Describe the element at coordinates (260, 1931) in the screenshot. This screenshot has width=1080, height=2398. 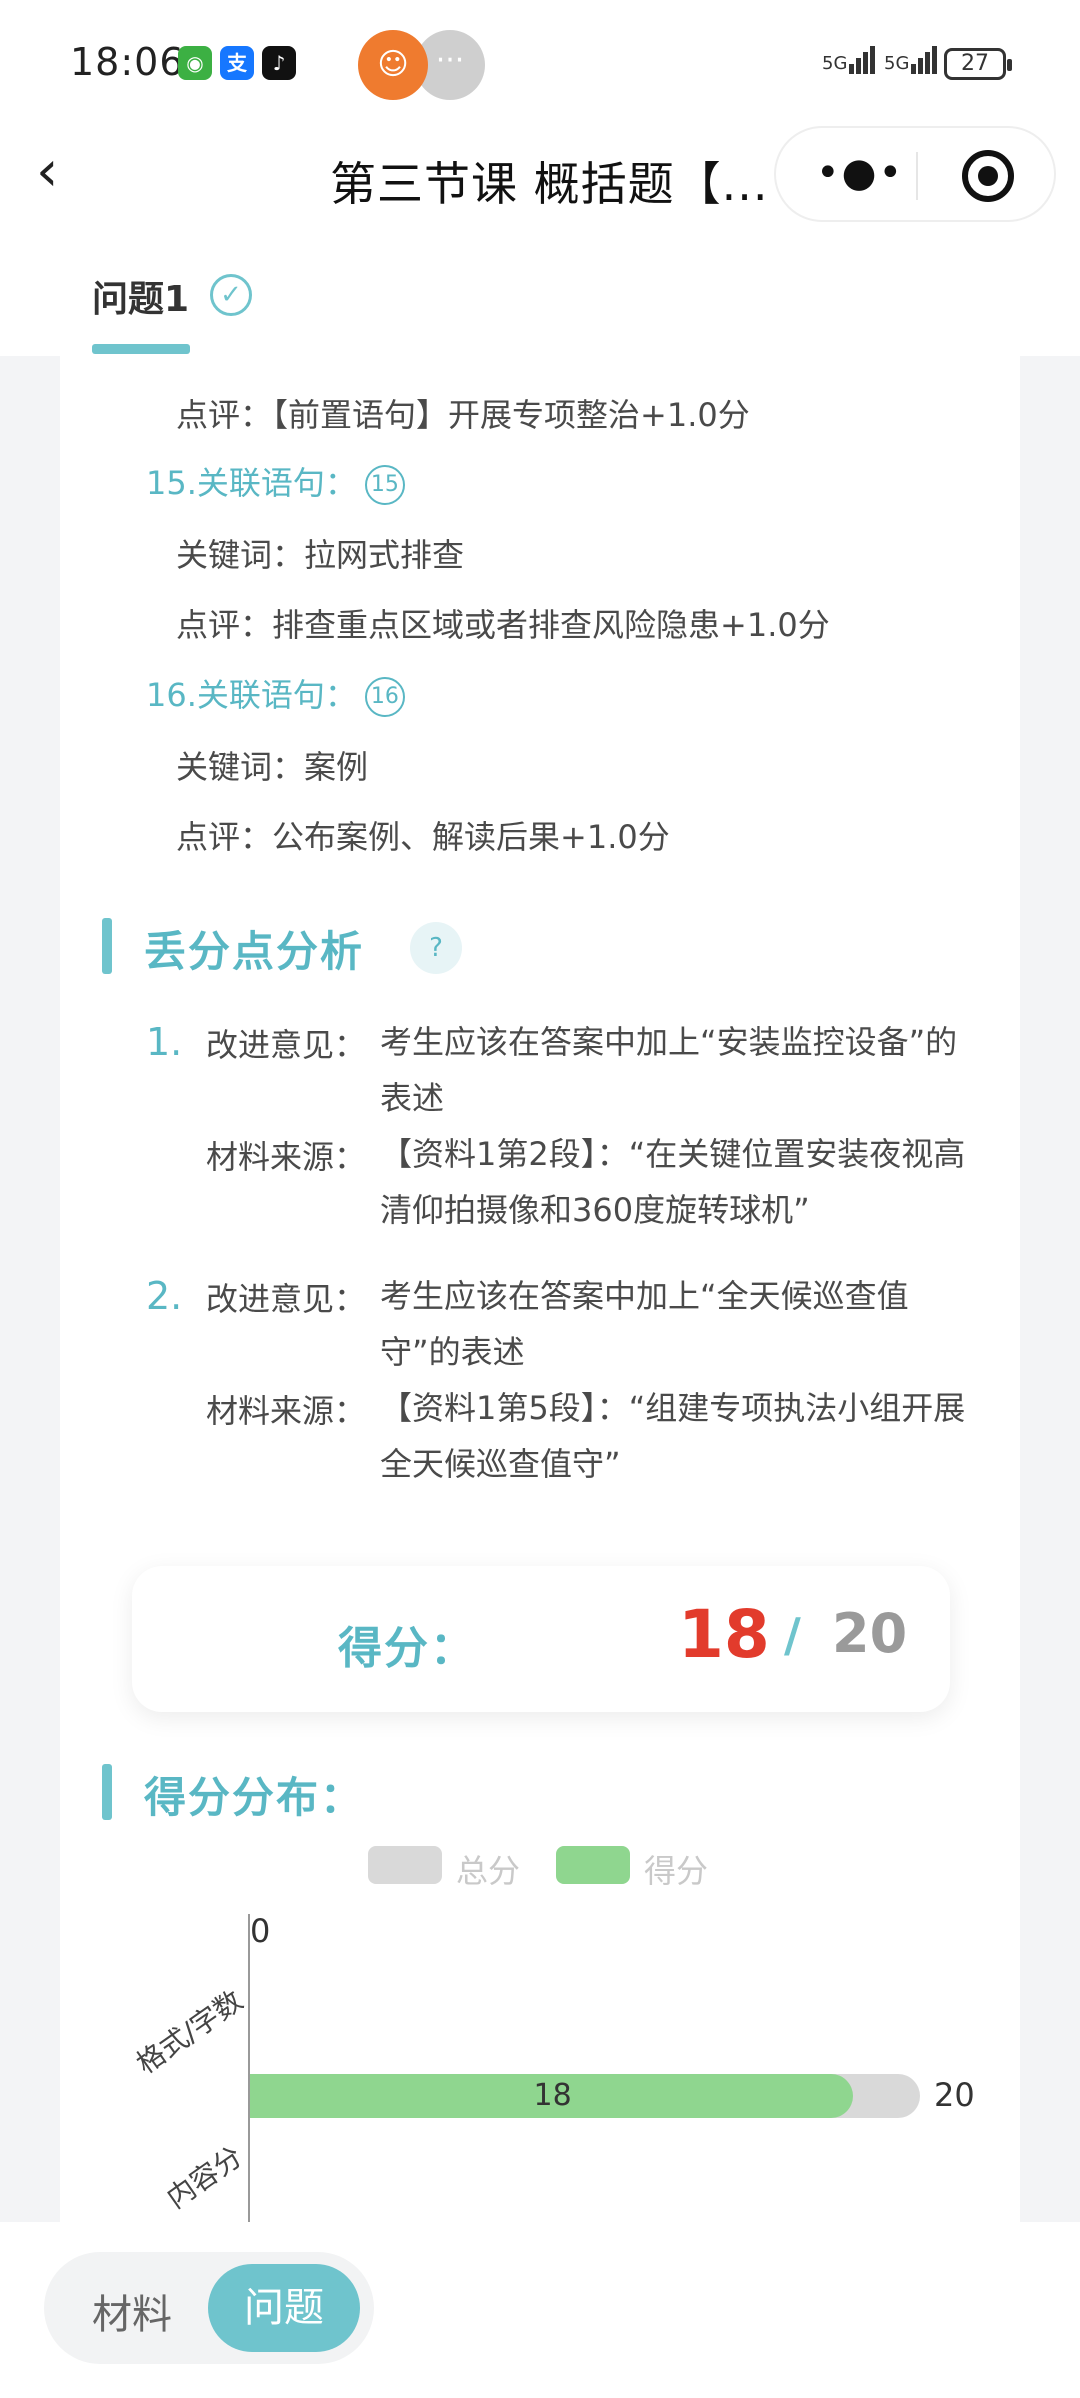
I see `bar-total-label-0: 0` at that location.